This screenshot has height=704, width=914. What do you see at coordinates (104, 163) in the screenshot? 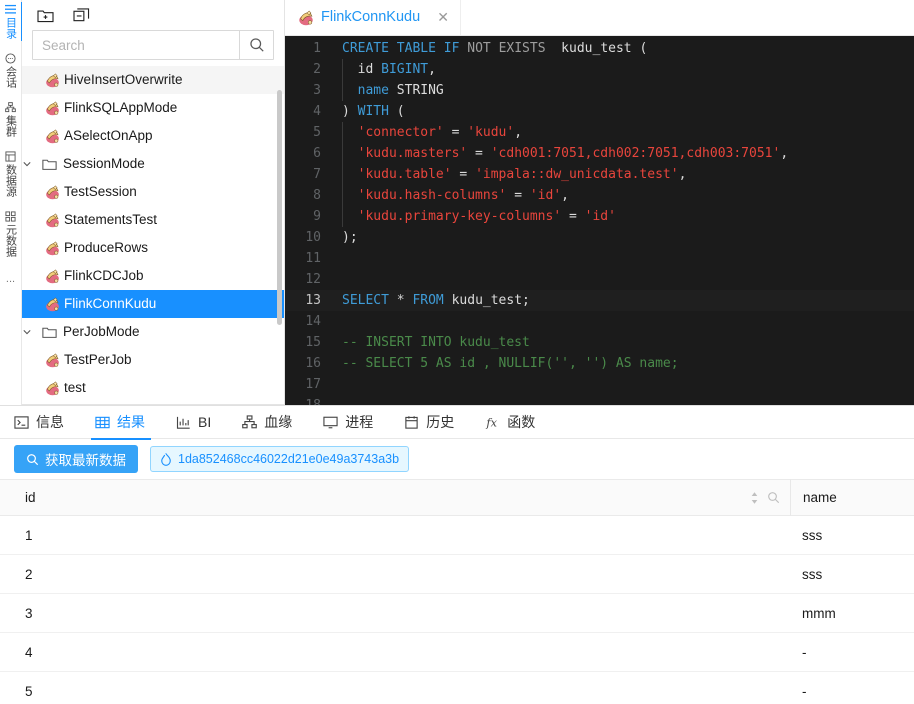
I see `tree-item-label: SessionMode` at bounding box center [104, 163].